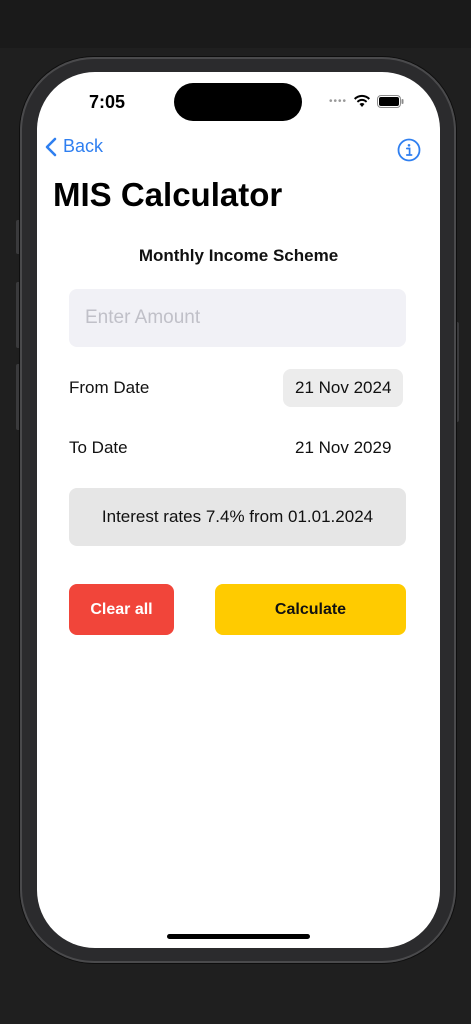 The image size is (471, 1024). I want to click on from-date-picker: 21 Nov 2024, so click(343, 388).